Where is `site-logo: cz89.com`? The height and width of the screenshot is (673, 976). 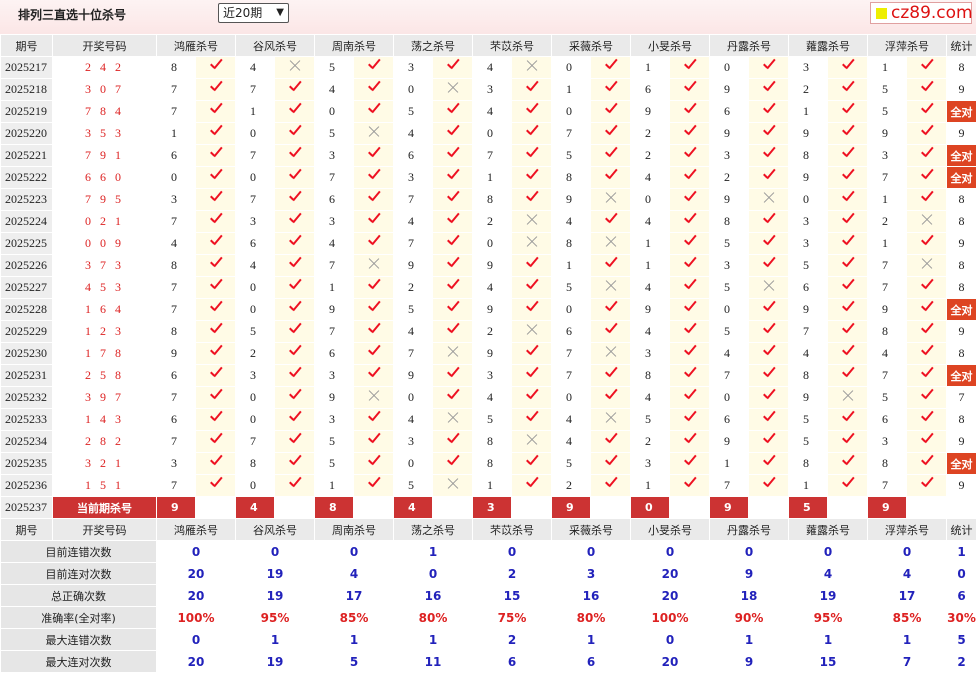
site-logo: cz89.com is located at coordinates (921, 13).